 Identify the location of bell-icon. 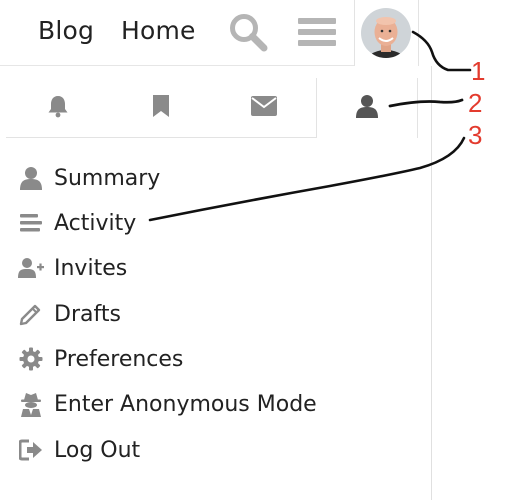
(58, 108).